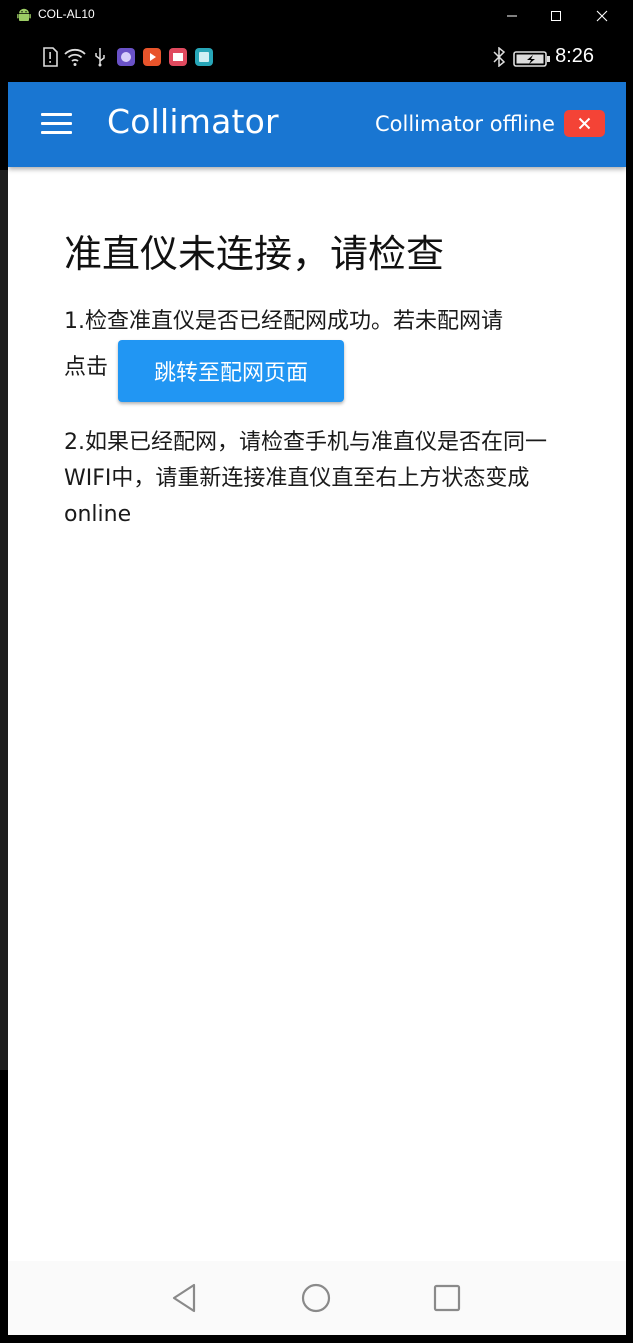 Image resolution: width=633 pixels, height=1343 pixels. I want to click on goto-network-config-button: 跳转至配网页面, so click(231, 371).